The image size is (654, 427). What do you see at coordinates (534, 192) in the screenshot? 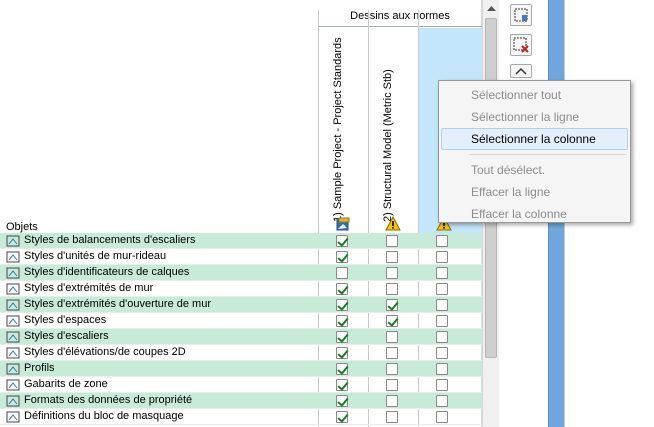
I see `menu-item: Effacer la ligne` at bounding box center [534, 192].